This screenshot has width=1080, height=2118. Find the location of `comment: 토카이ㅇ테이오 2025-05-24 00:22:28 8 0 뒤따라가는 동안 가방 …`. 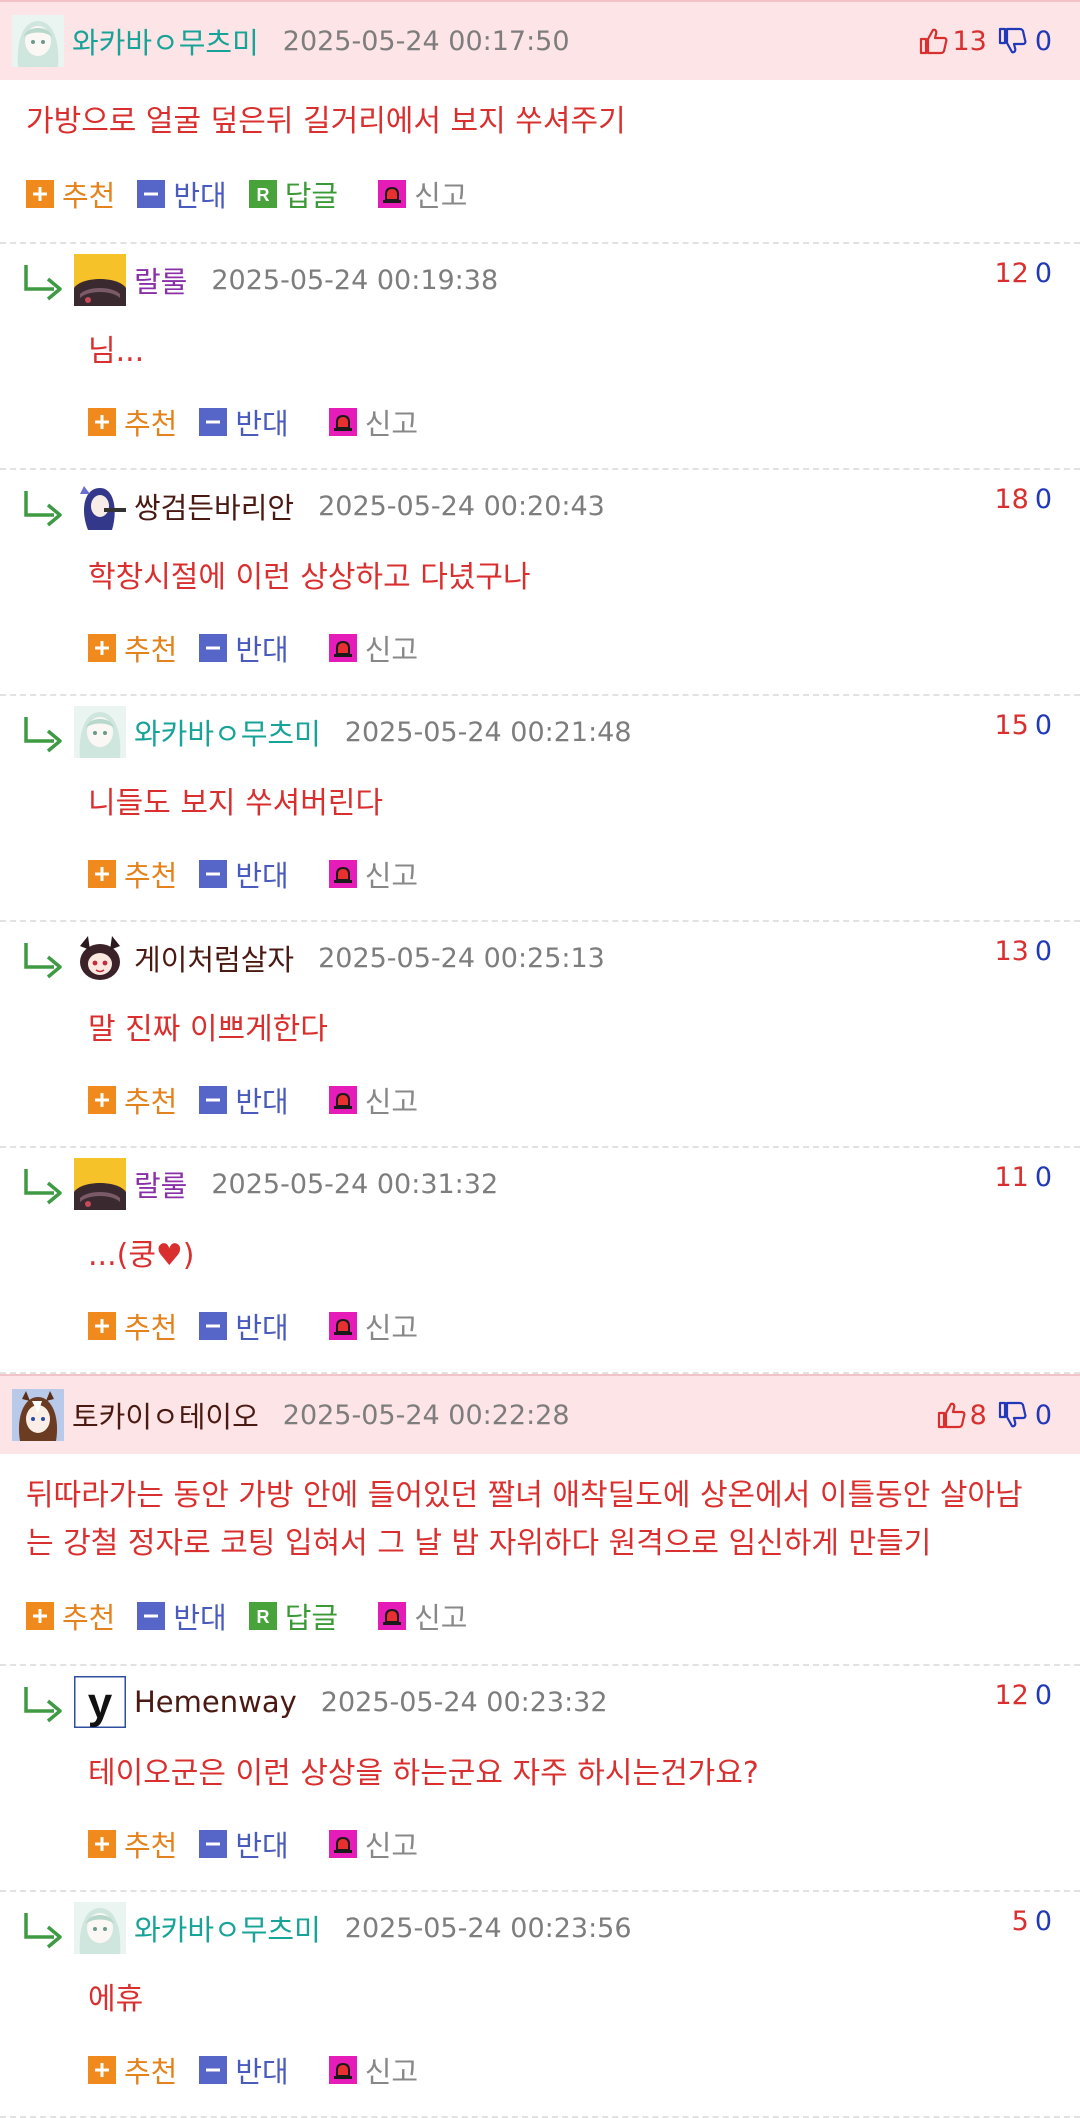

comment: 토카이ㅇ테이오 2025-05-24 00:22:28 8 0 뒤따라가는 동안 가방 … is located at coordinates (540, 1520).